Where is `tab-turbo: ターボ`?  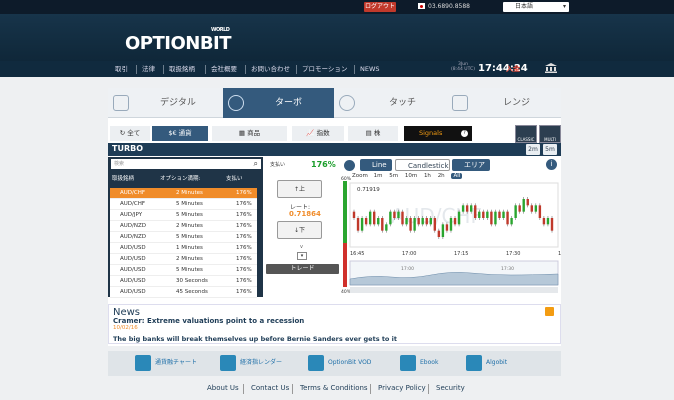 tab-turbo: ターボ is located at coordinates (278, 103).